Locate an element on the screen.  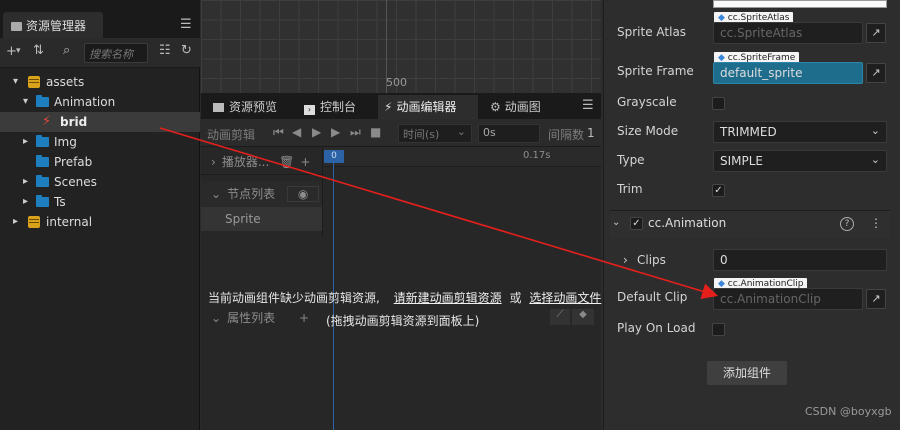
tree-item-prefab: Prefab is located at coordinates (100, 162).